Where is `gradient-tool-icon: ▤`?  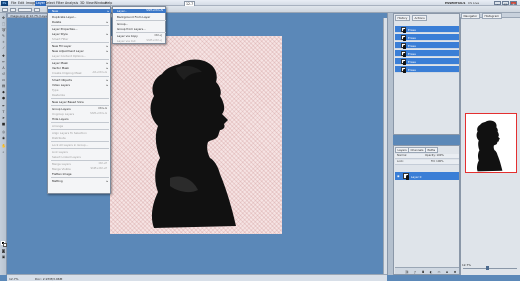
gradient-tool-icon: ▤ is located at coordinates (4, 86).